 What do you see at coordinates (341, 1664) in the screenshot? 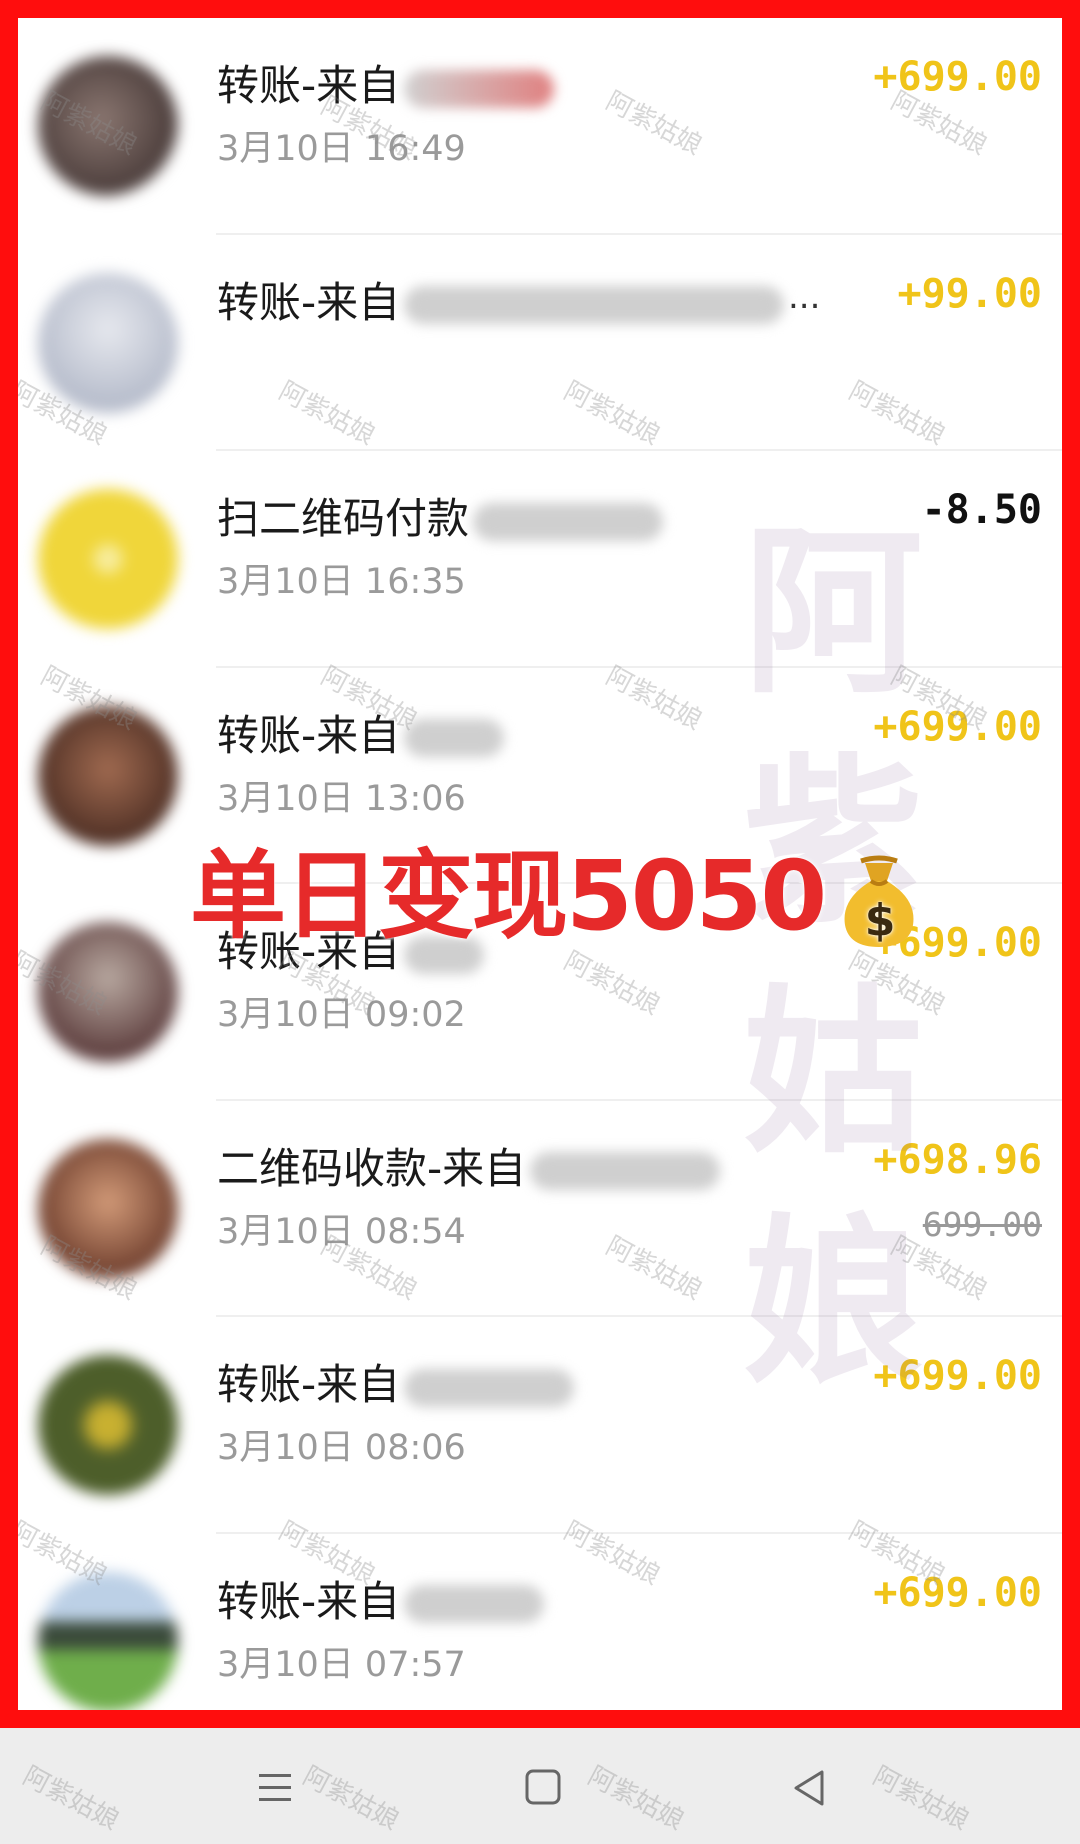
I see `transaction-date: 3月10日 07:57` at bounding box center [341, 1664].